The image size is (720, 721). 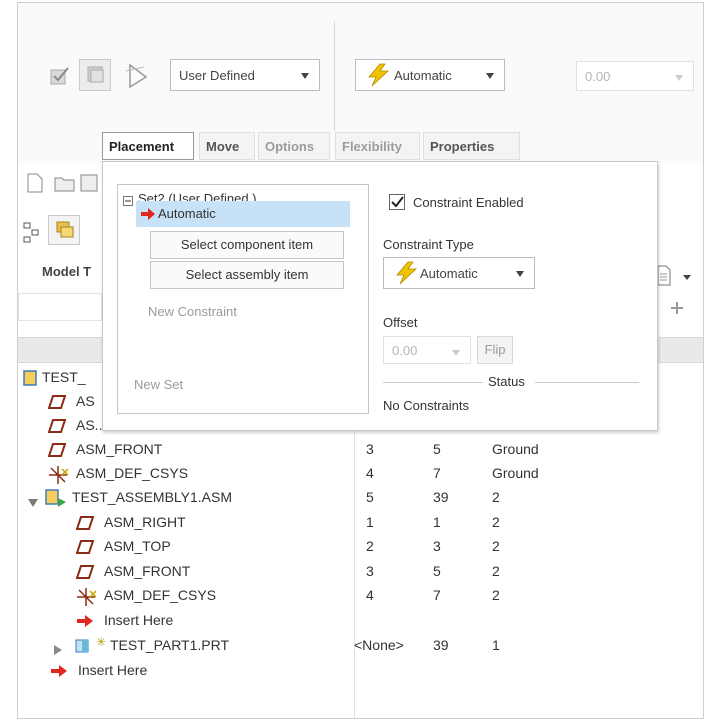 I want to click on separate-window-icon, so click(x=95, y=75).